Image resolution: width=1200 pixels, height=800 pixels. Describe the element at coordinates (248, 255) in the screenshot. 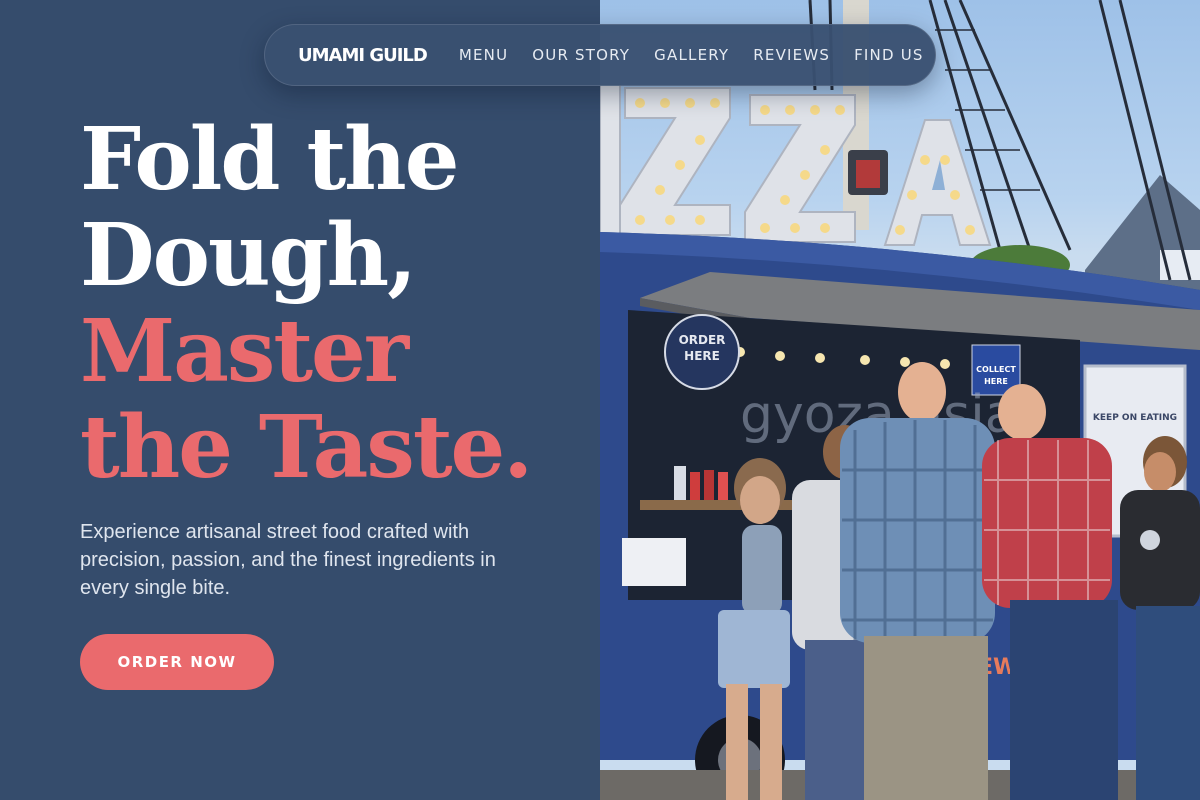

I see `headline-line-2: Dough,` at that location.